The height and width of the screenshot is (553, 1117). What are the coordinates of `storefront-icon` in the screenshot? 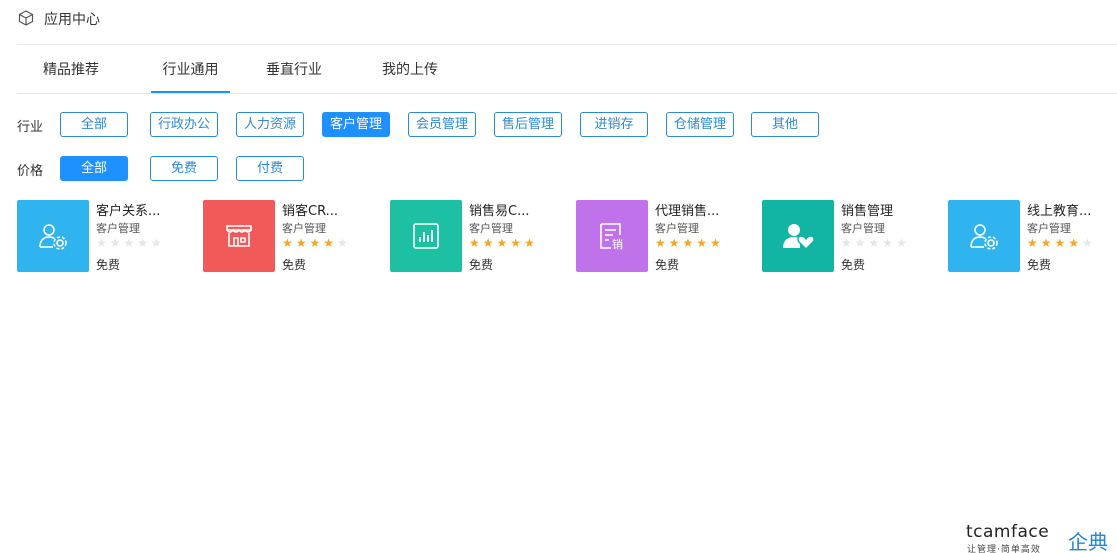 It's located at (239, 236).